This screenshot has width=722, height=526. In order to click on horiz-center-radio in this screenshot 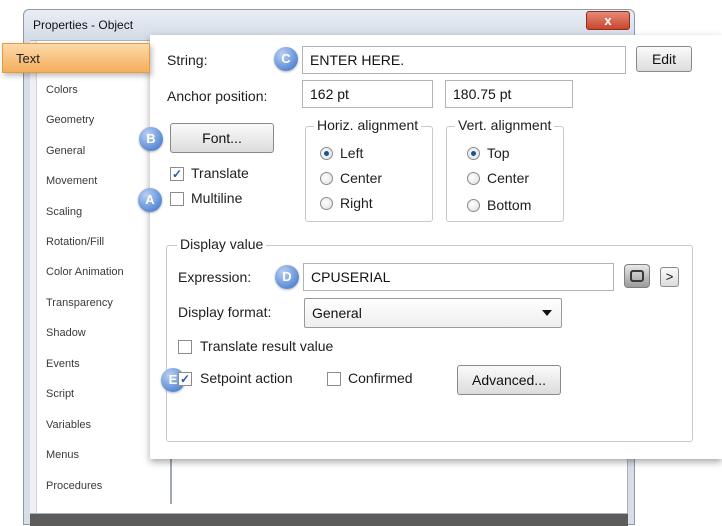, I will do `click(326, 178)`.